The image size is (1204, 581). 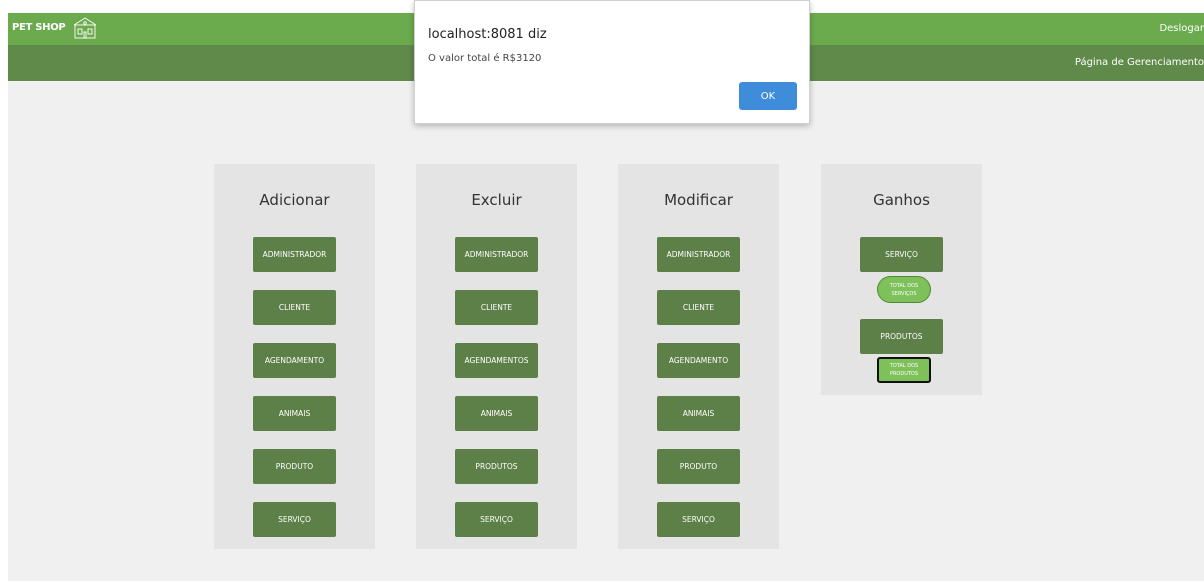 What do you see at coordinates (496, 200) in the screenshot?
I see `panel-title: Excluir` at bounding box center [496, 200].